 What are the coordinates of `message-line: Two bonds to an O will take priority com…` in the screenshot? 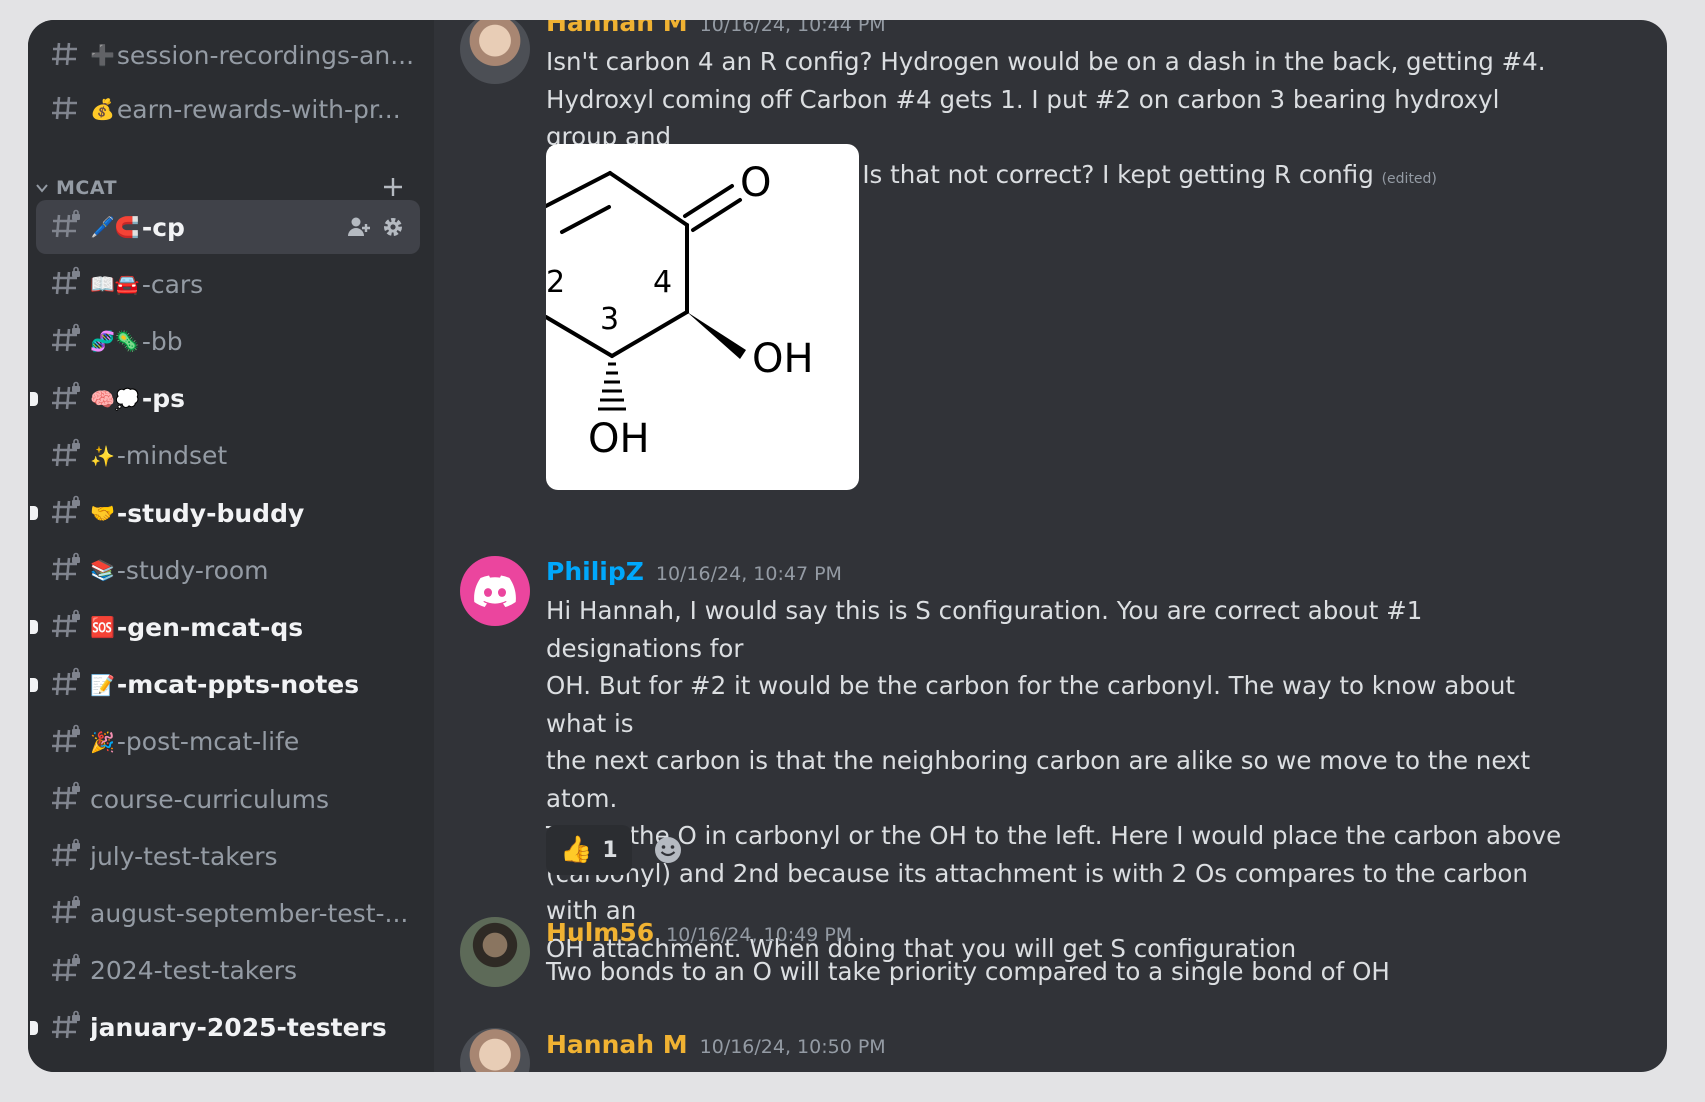 It's located at (968, 971).